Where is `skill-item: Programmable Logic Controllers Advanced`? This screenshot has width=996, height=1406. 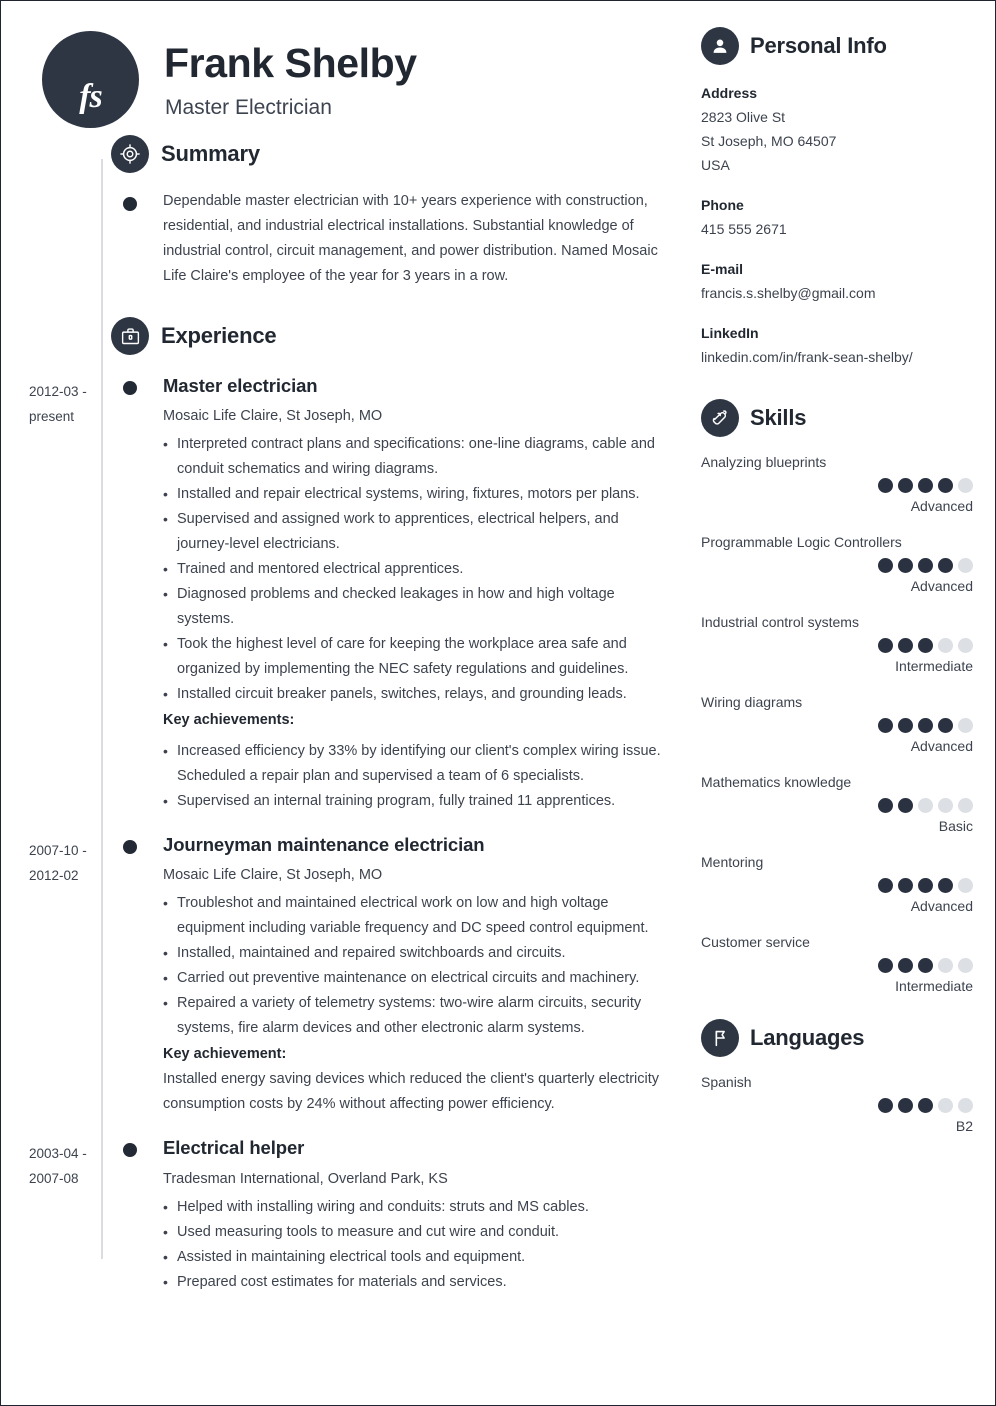 skill-item: Programmable Logic Controllers Advanced is located at coordinates (837, 564).